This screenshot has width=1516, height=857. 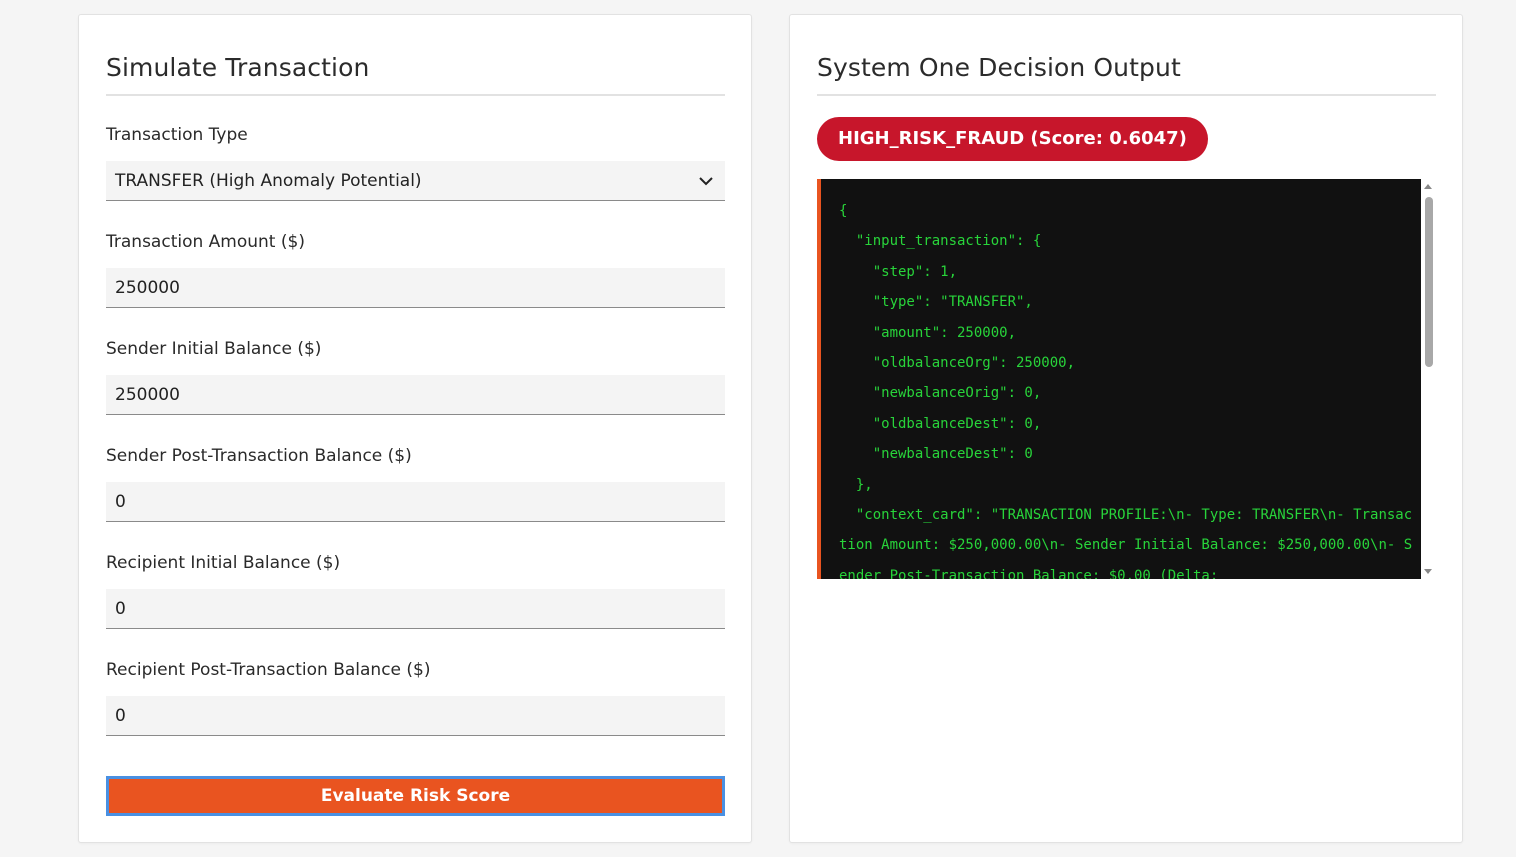 I want to click on transaction-type-select: TRANSFER (High Anomaly Potential), so click(x=415, y=181).